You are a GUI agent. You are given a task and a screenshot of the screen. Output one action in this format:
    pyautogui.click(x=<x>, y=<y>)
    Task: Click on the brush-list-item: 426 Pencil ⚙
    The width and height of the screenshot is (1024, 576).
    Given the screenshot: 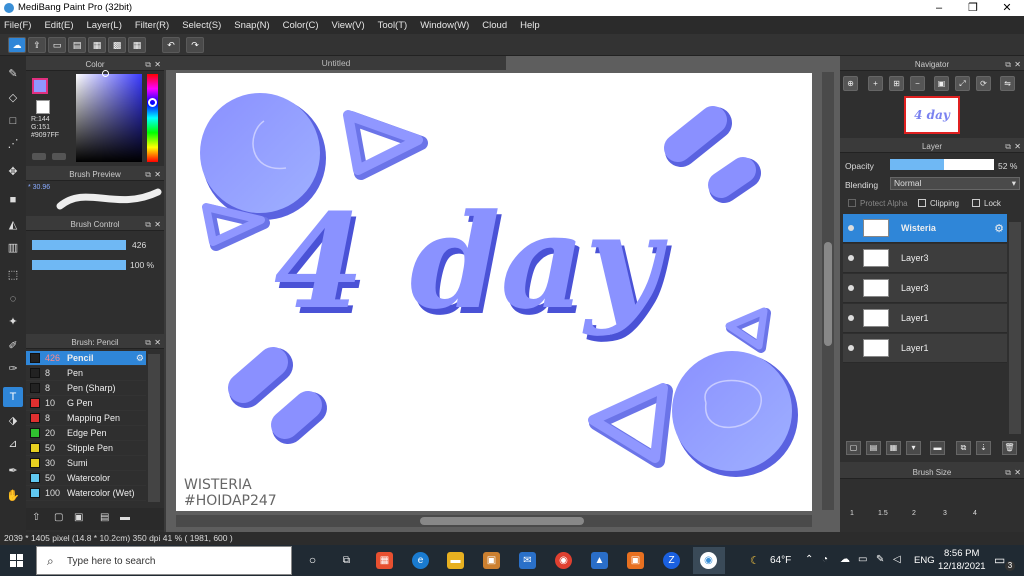 What is the action you would take?
    pyautogui.click(x=86, y=358)
    